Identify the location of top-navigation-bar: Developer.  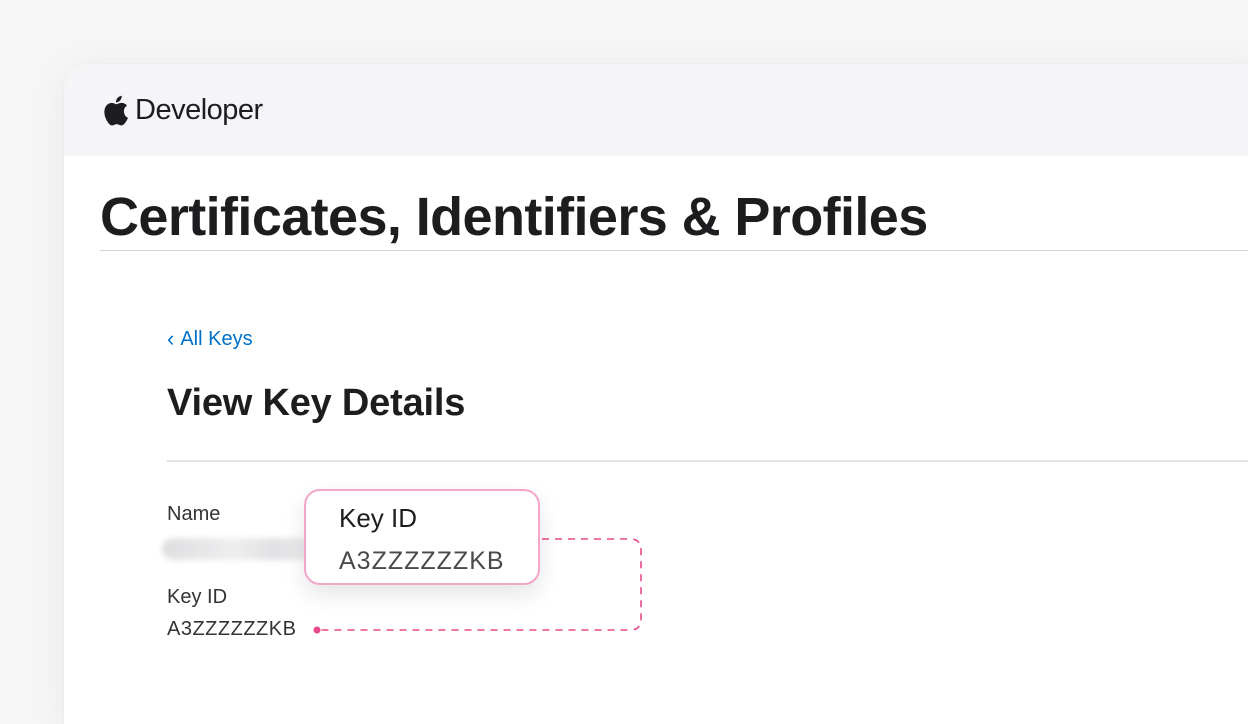
(656, 110).